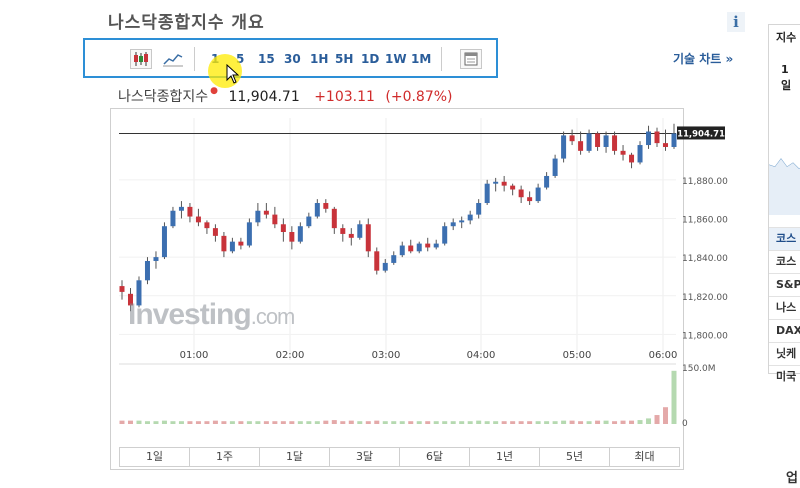 Image resolution: width=800 pixels, height=488 pixels. I want to click on x-tick-label: 03:00, so click(386, 355).